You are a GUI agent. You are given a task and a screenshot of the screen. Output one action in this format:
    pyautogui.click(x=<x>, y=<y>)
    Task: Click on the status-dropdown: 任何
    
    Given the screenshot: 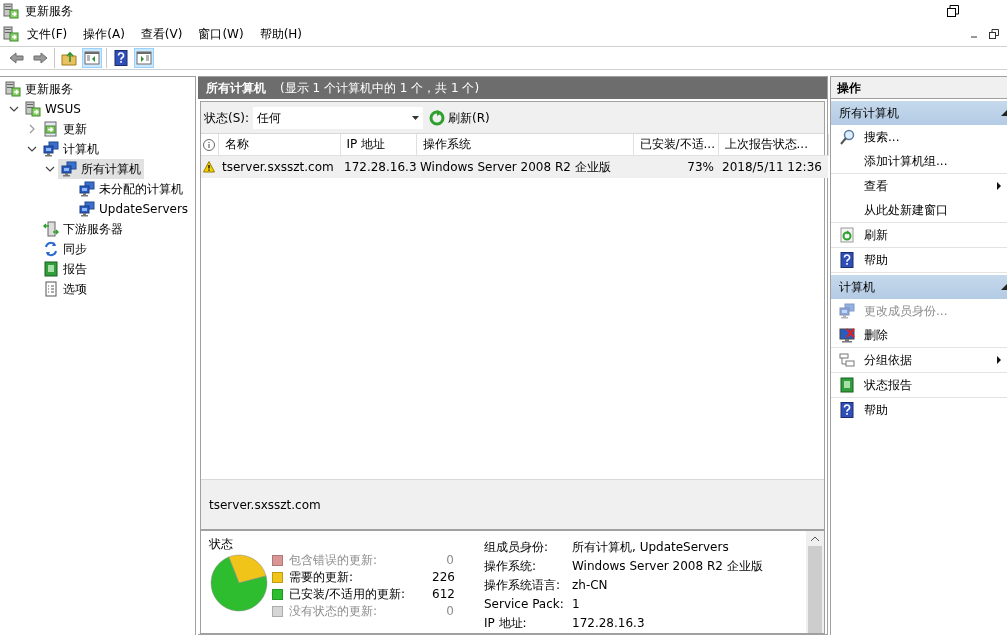 What is the action you would take?
    pyautogui.click(x=338, y=117)
    